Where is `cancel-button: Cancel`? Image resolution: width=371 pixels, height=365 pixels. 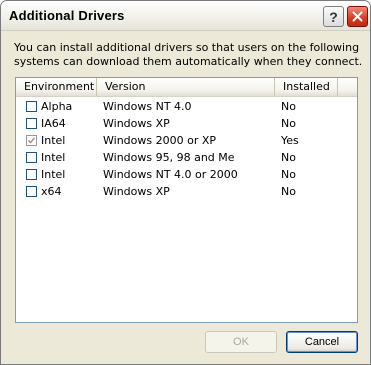 cancel-button: Cancel is located at coordinates (322, 342).